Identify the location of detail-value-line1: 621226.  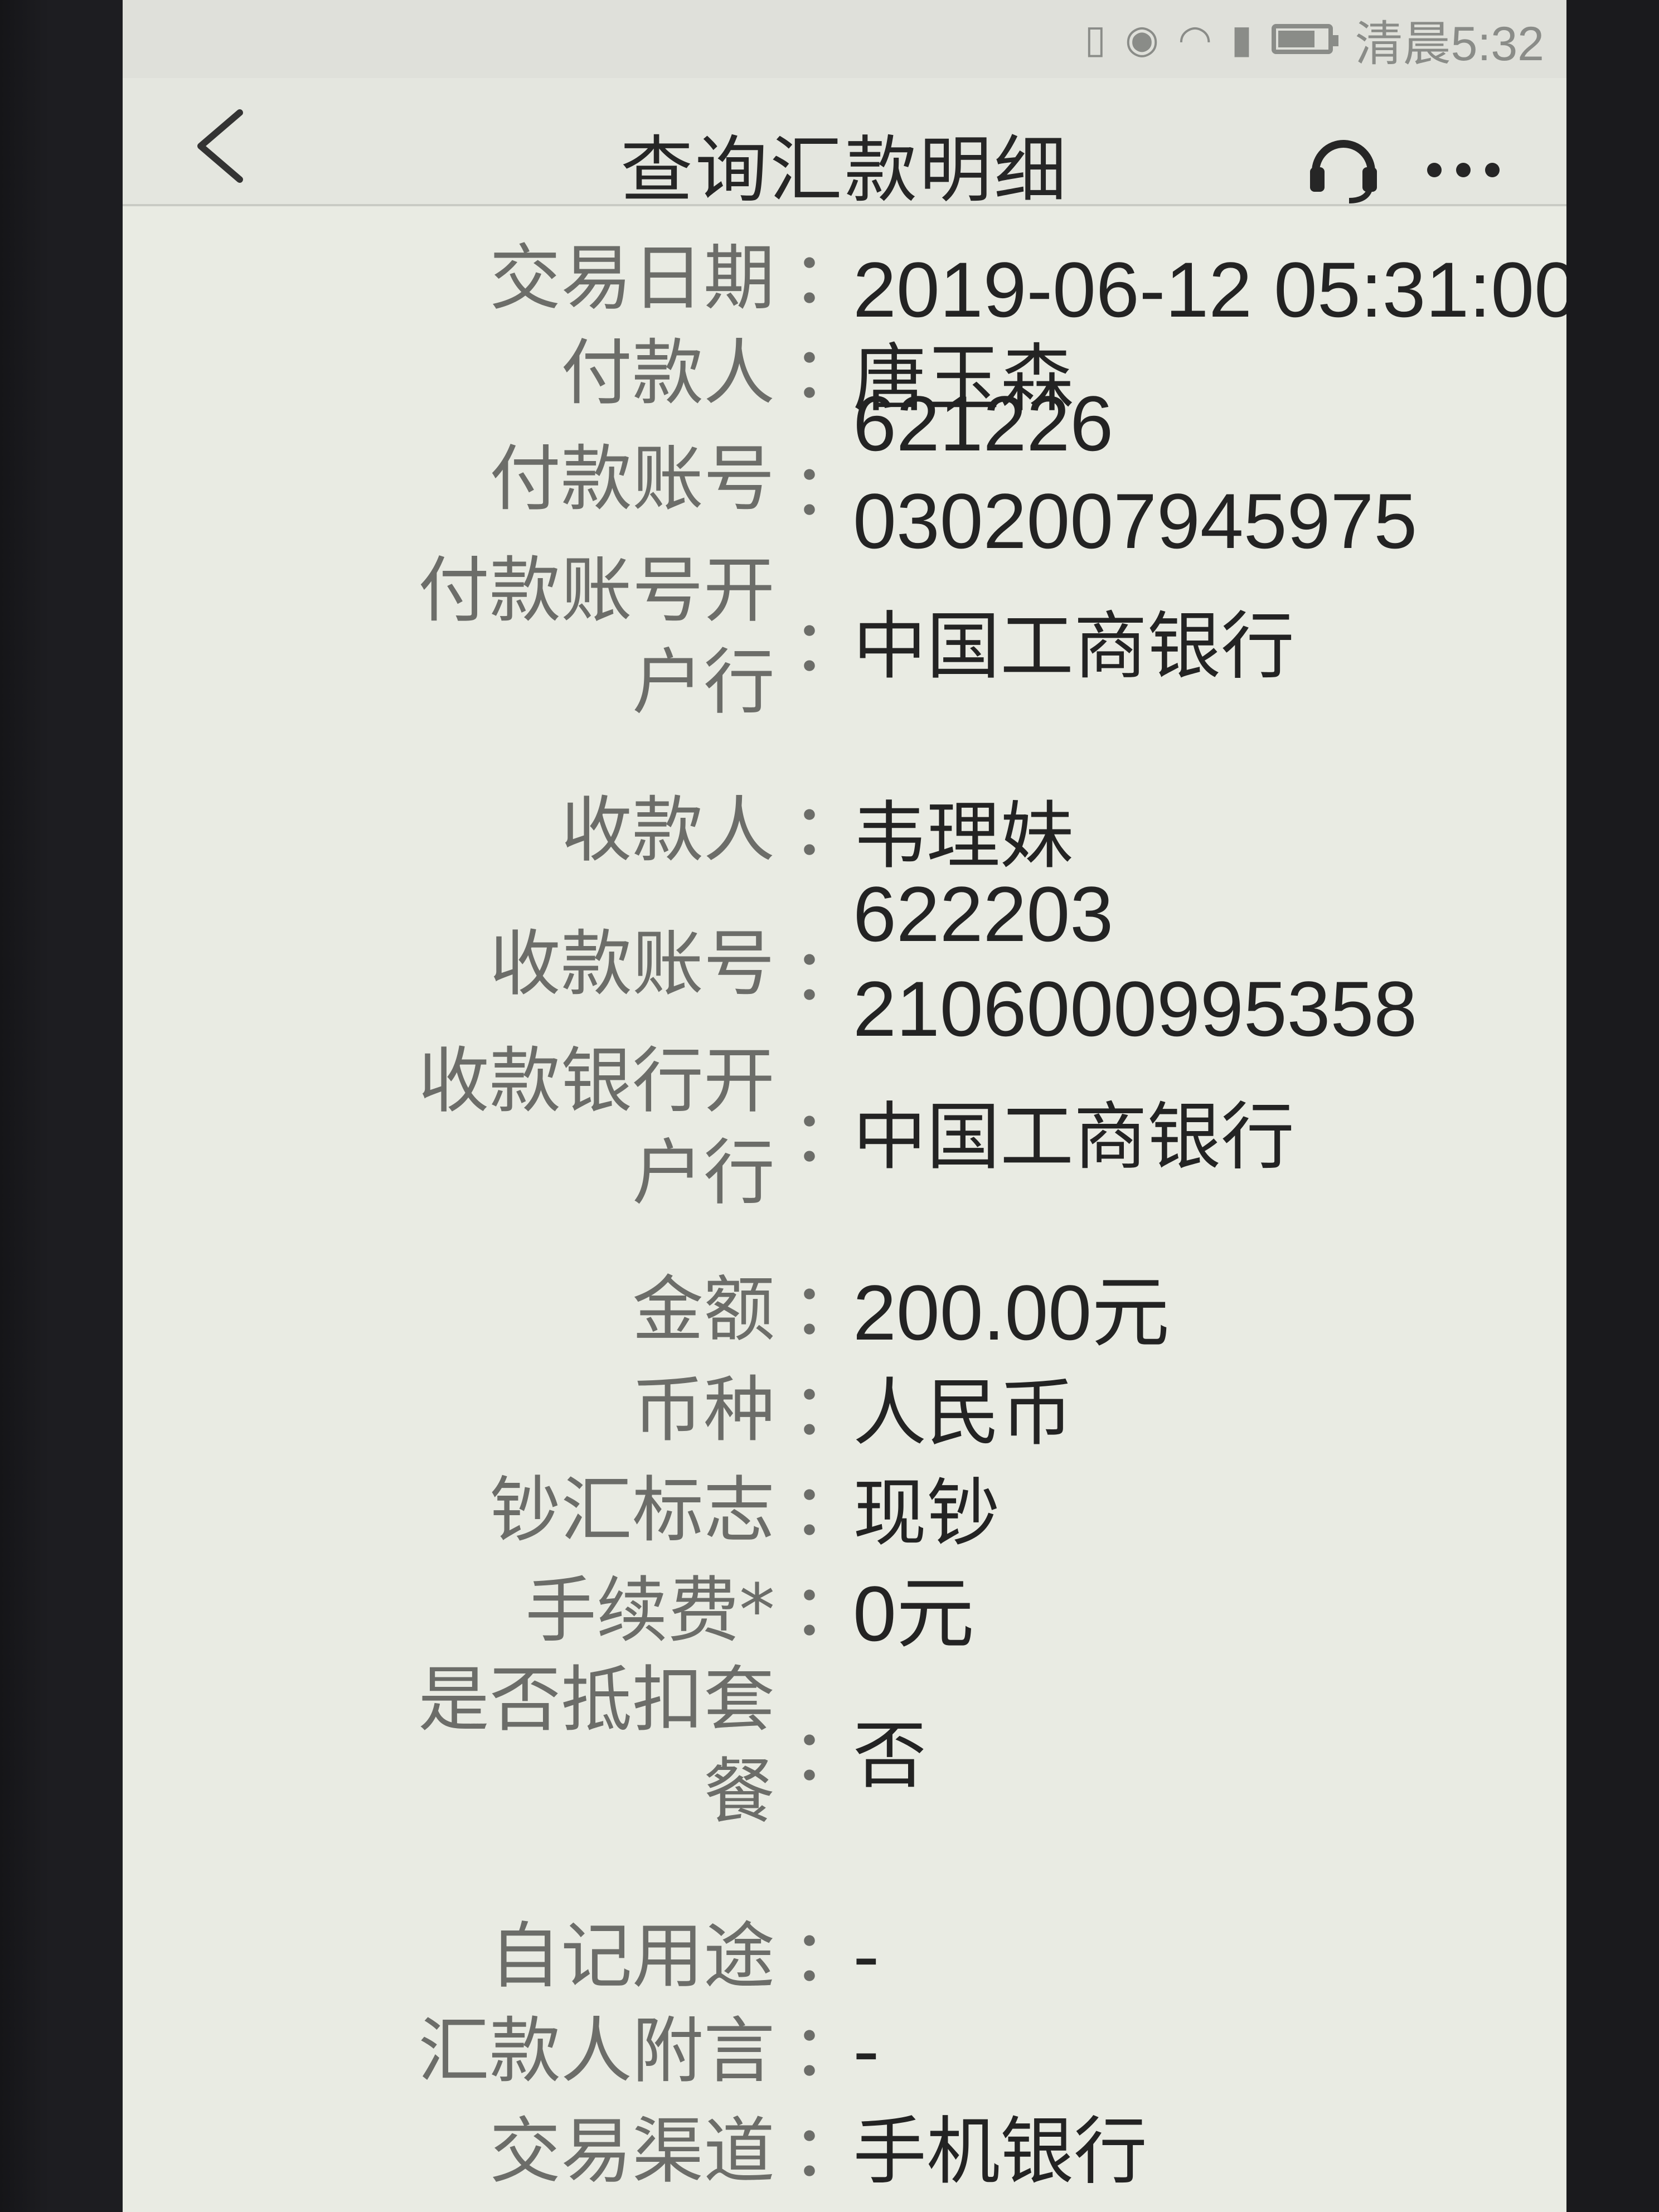
(983, 423).